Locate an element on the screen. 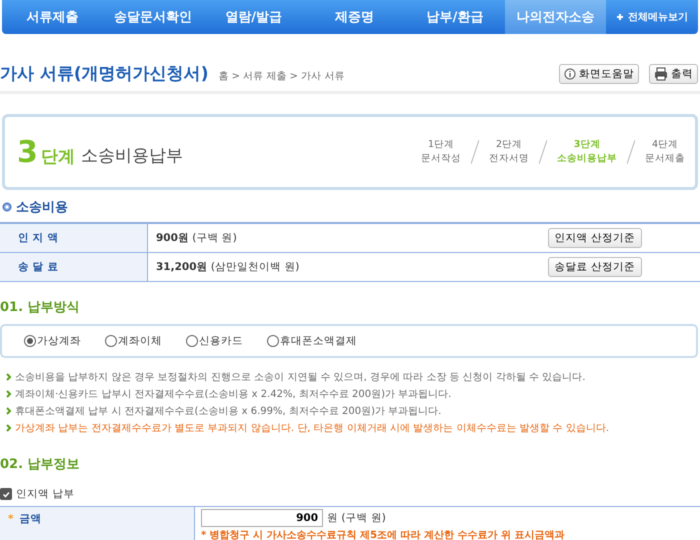 The image size is (700, 540). warning-text: * 병합청구 시 가사소송수수료규칙 제5조에 따라 계산한 수수료가 위 표시금액과 is located at coordinates (383, 534).